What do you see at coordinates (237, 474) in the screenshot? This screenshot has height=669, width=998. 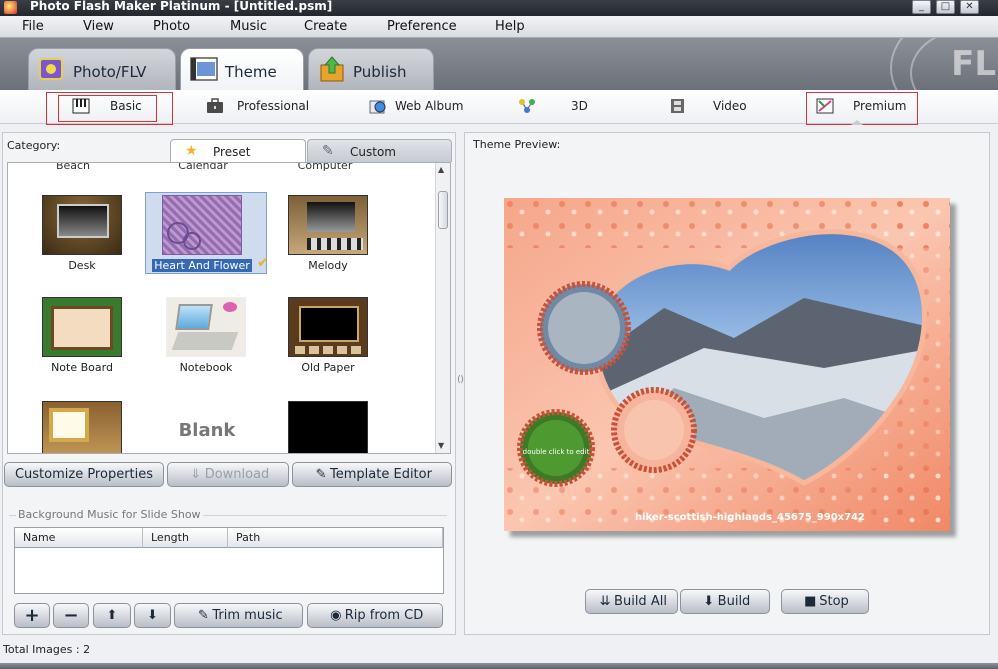 I see `download-label: Download` at bounding box center [237, 474].